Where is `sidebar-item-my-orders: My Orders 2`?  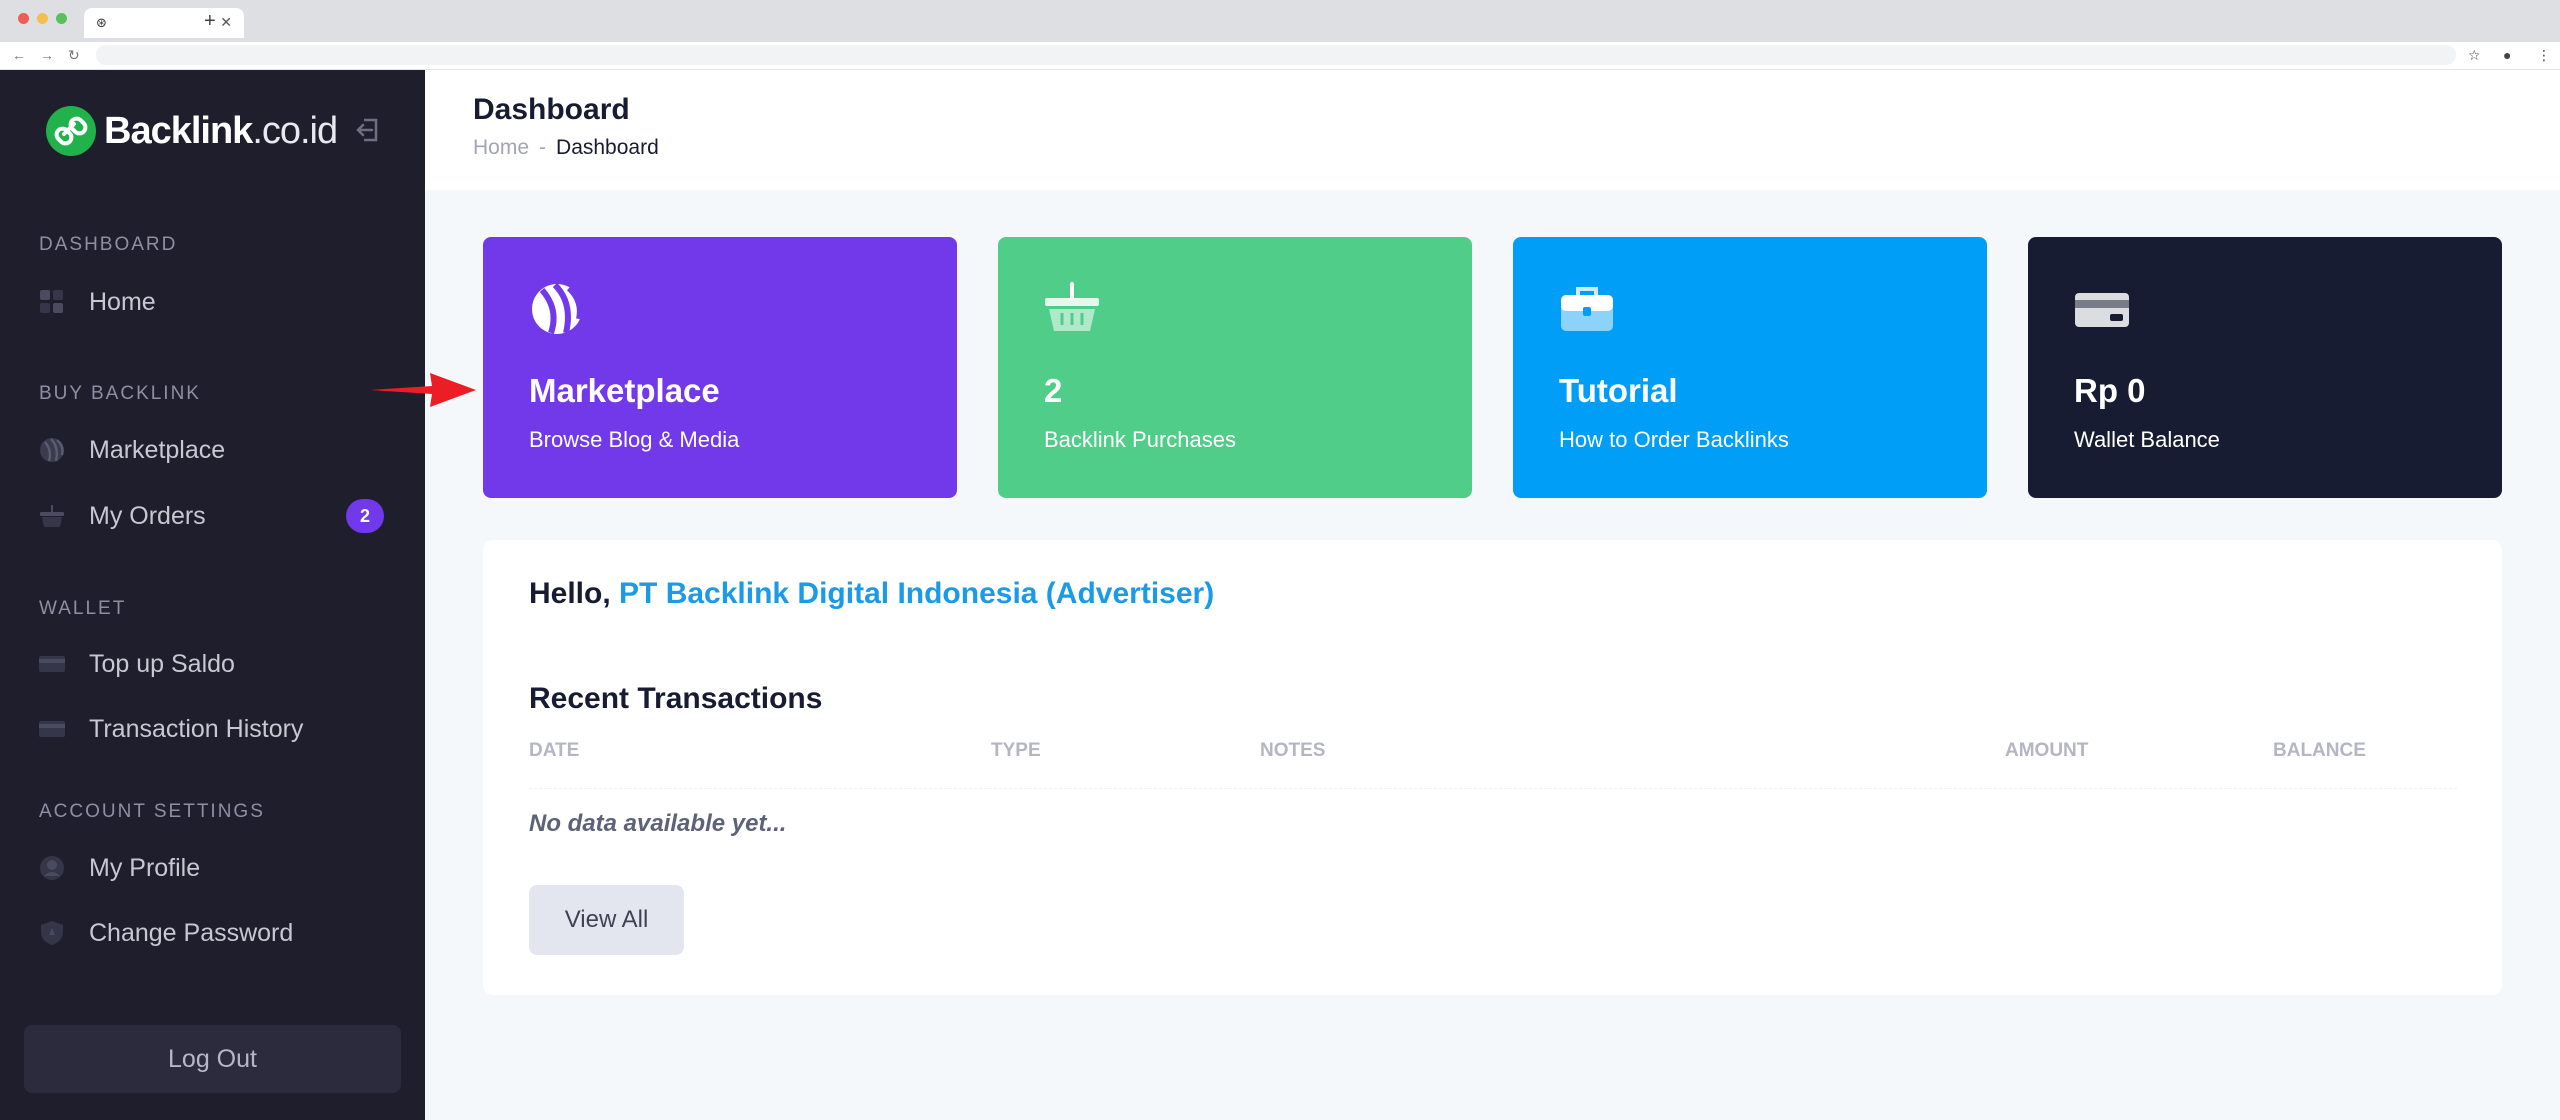
sidebar-item-my-orders: My Orders 2 is located at coordinates (218, 516).